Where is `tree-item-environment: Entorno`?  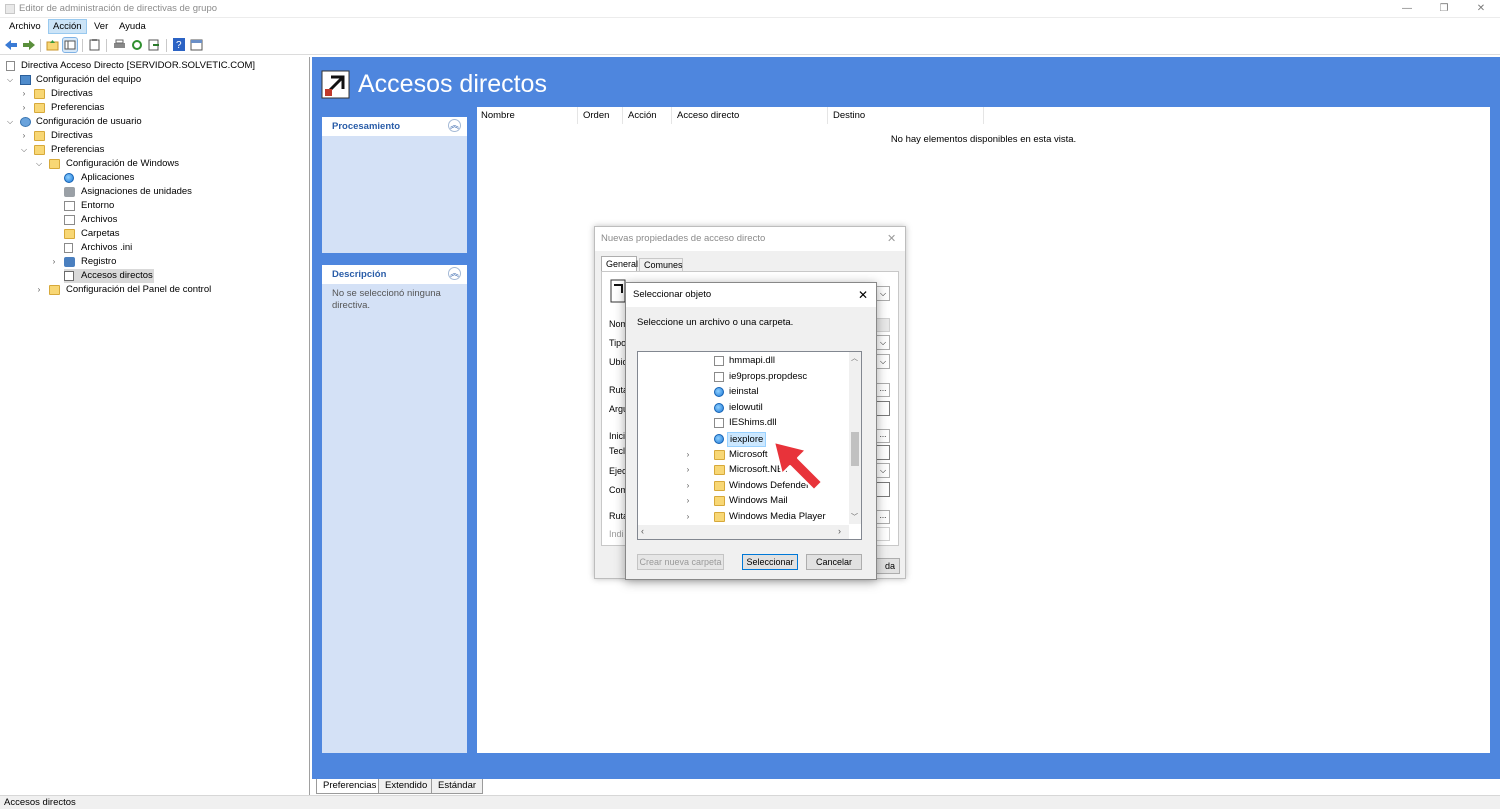
tree-item-environment: Entorno is located at coordinates (164, 206).